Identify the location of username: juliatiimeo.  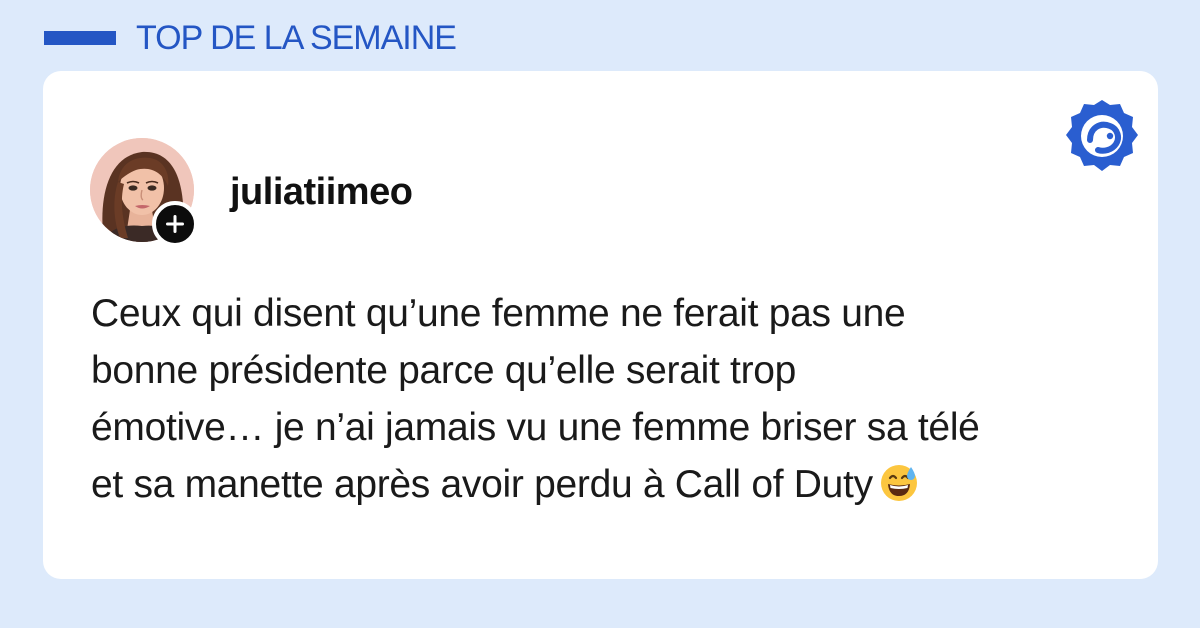
(321, 192).